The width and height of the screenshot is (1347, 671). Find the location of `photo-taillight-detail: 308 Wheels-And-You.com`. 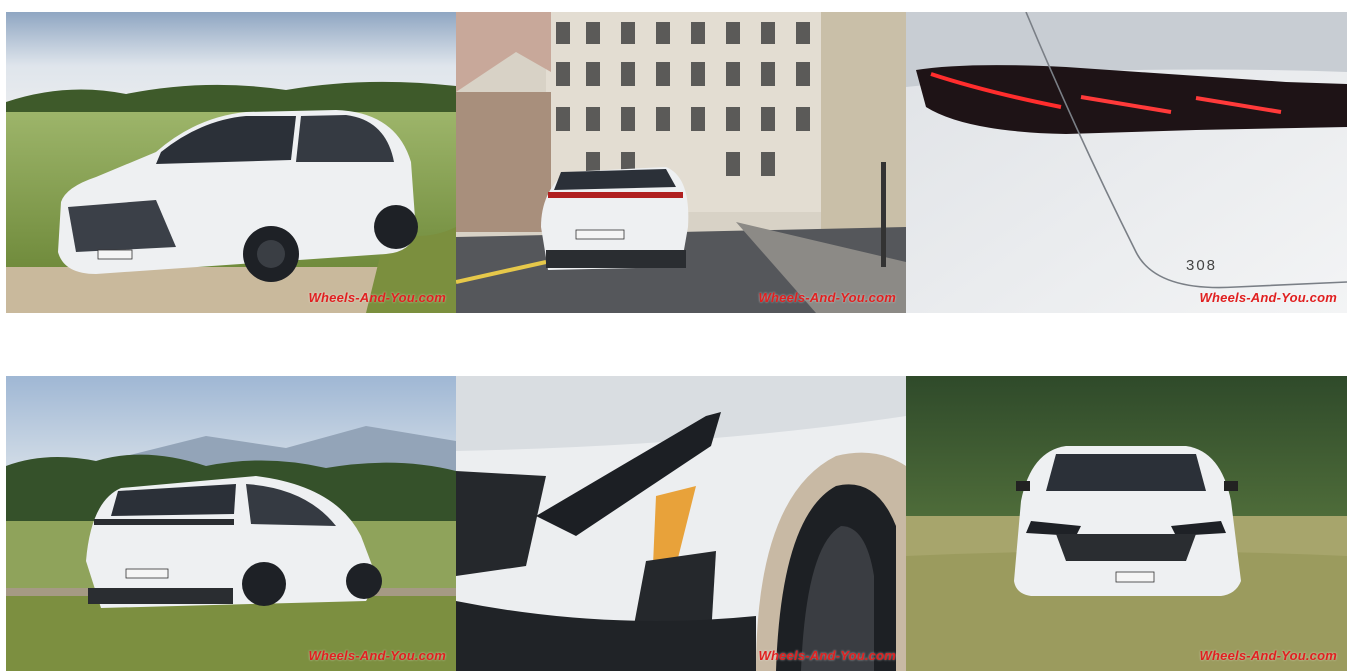

photo-taillight-detail: 308 Wheels-And-You.com is located at coordinates (1126, 162).